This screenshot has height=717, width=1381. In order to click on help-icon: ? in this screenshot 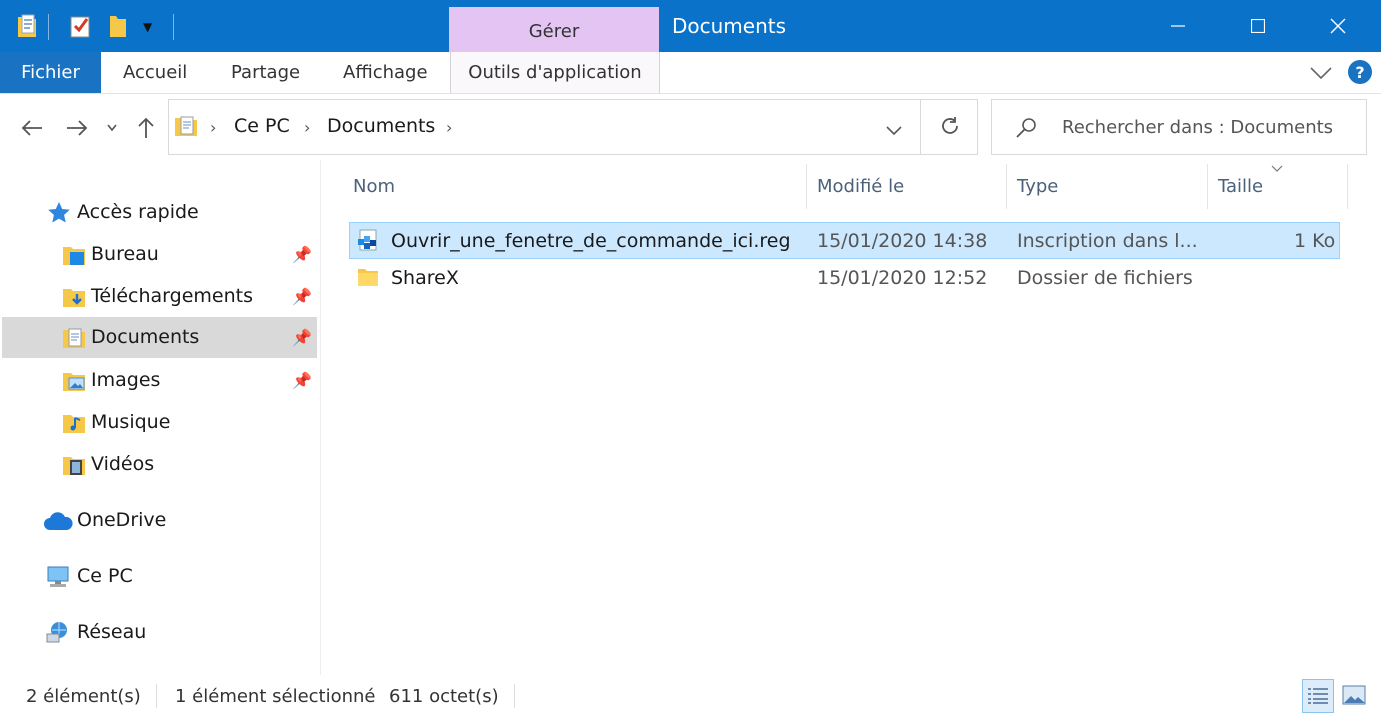, I will do `click(1360, 72)`.